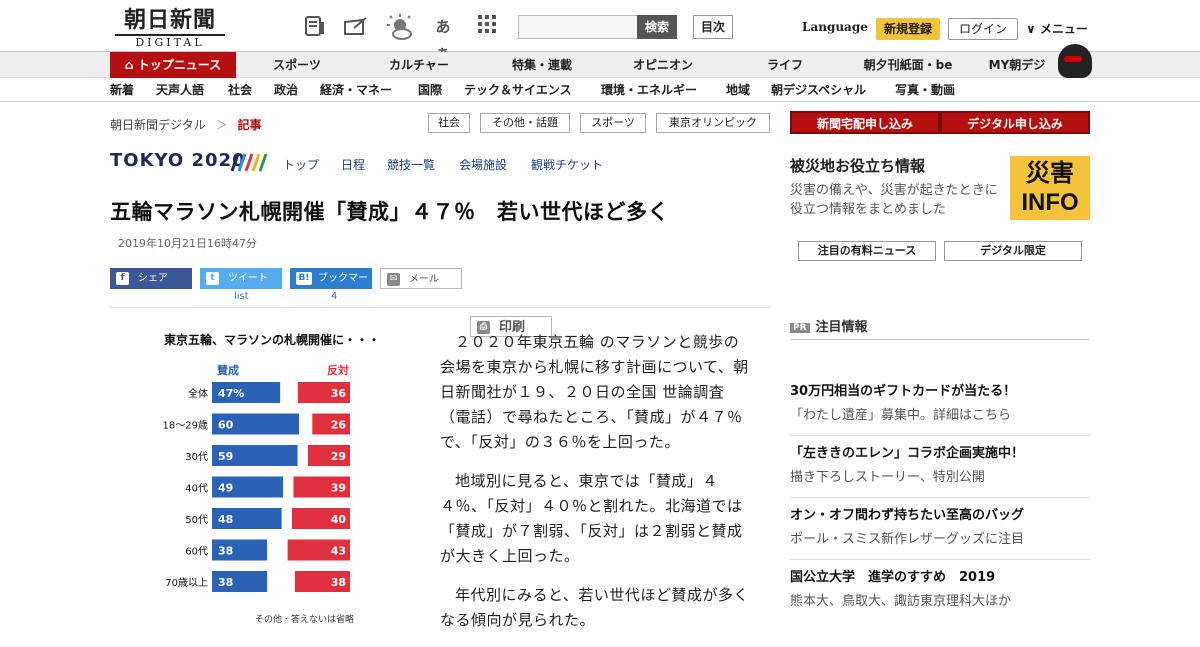  What do you see at coordinates (158, 125) in the screenshot?
I see `breadcrumb-home: 朝日新聞デジタル` at bounding box center [158, 125].